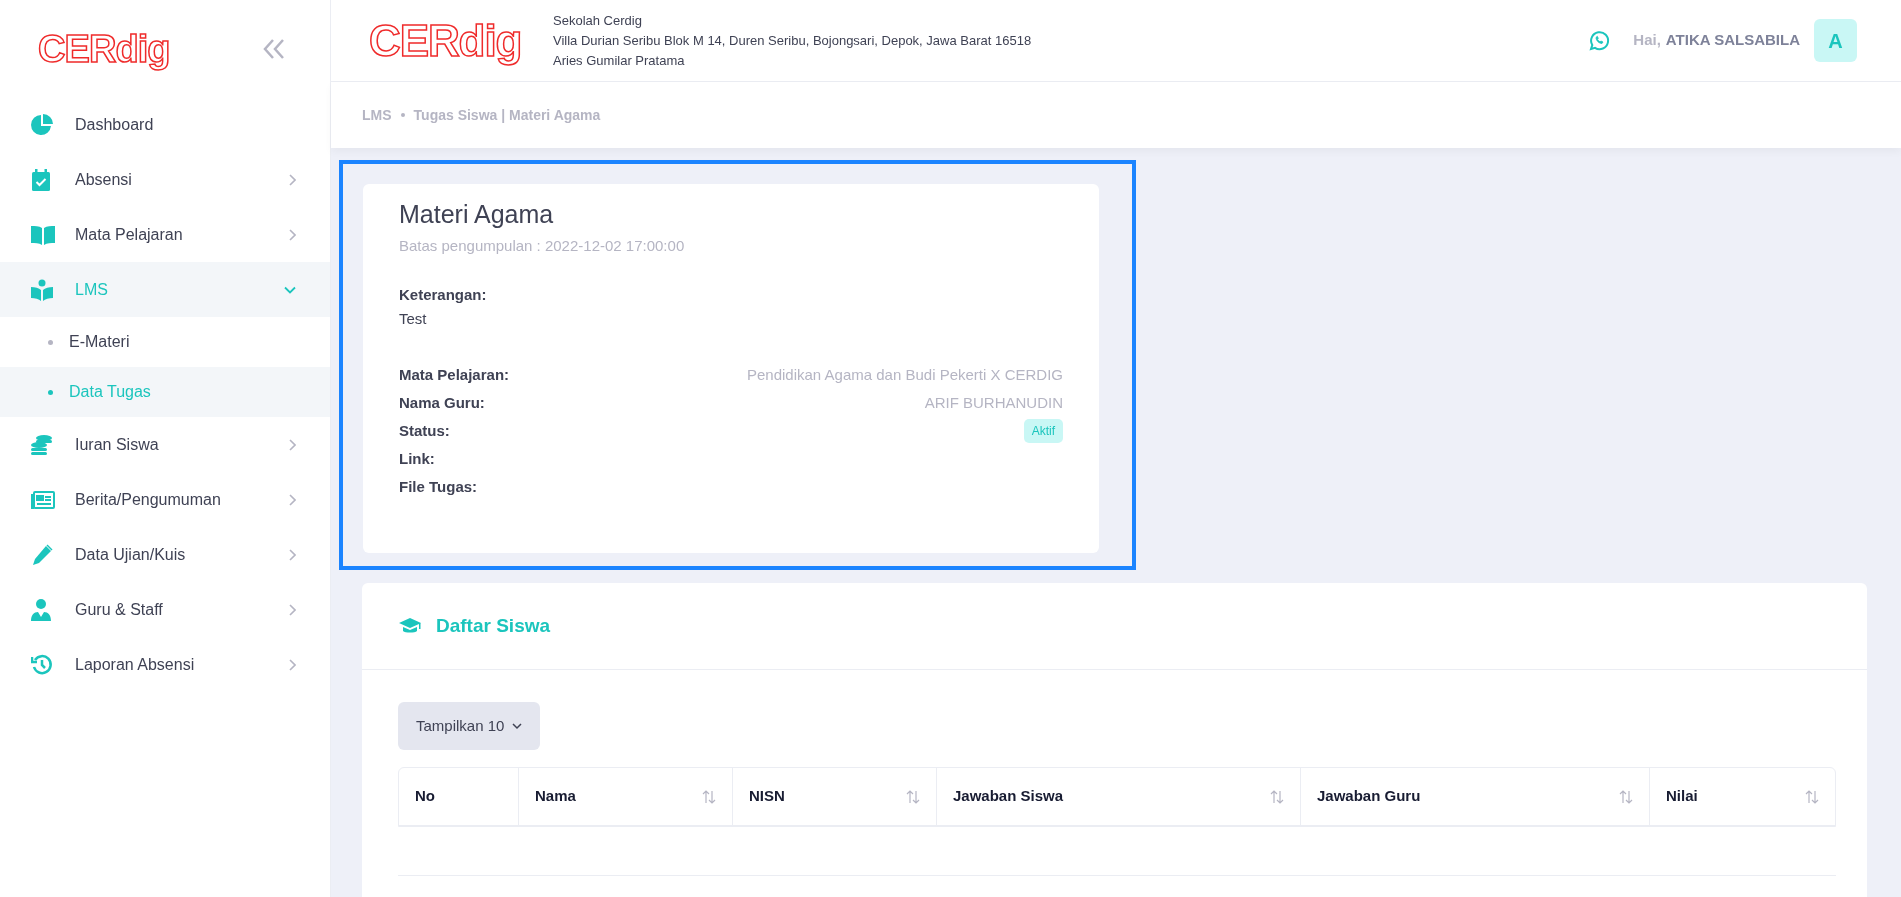 The height and width of the screenshot is (897, 1901). What do you see at coordinates (1599, 40) in the screenshot?
I see `whatsapp-icon` at bounding box center [1599, 40].